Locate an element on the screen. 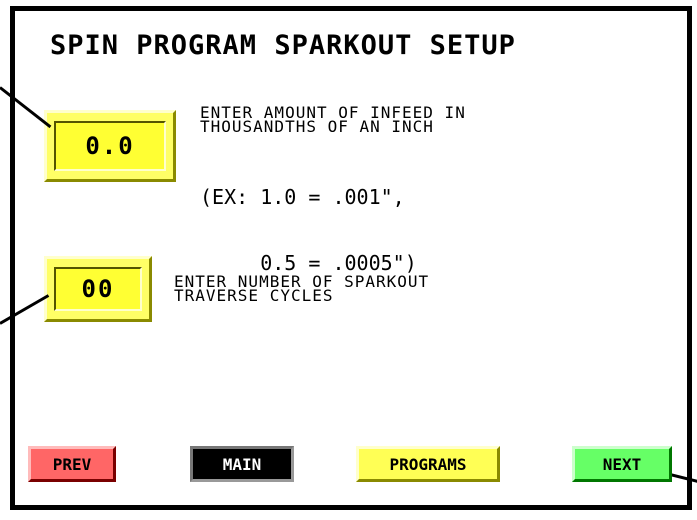  page-title: SPIN PROGRAM SPARKOUT SETUP is located at coordinates (283, 45).